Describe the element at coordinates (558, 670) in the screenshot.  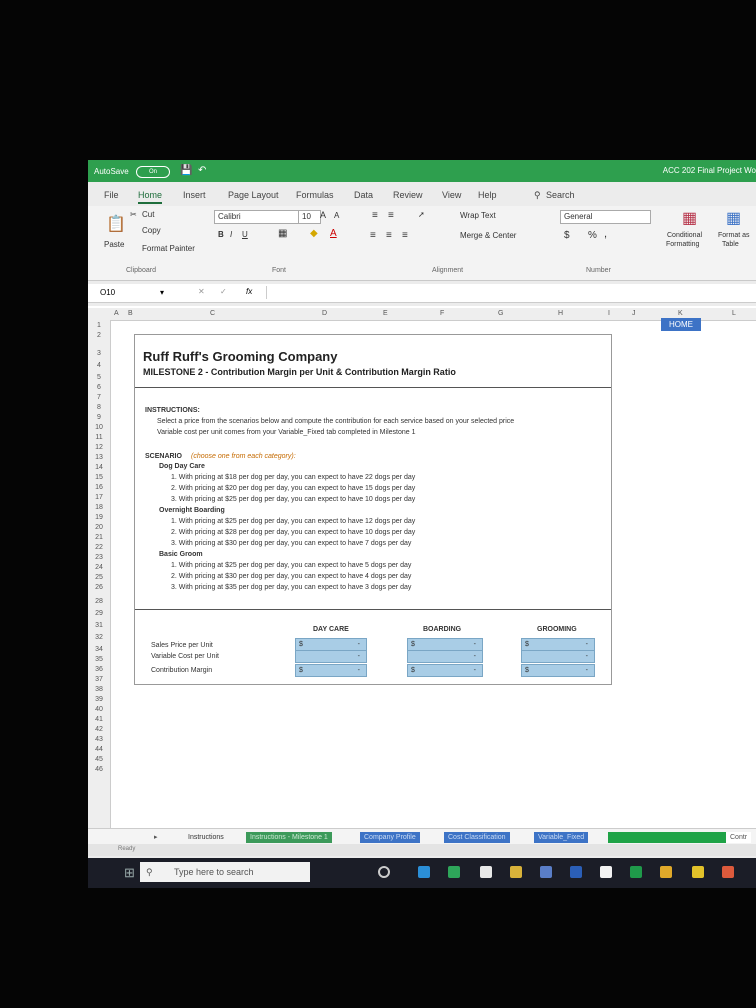
I see `input-cell-grooming-contribution: $ -` at that location.